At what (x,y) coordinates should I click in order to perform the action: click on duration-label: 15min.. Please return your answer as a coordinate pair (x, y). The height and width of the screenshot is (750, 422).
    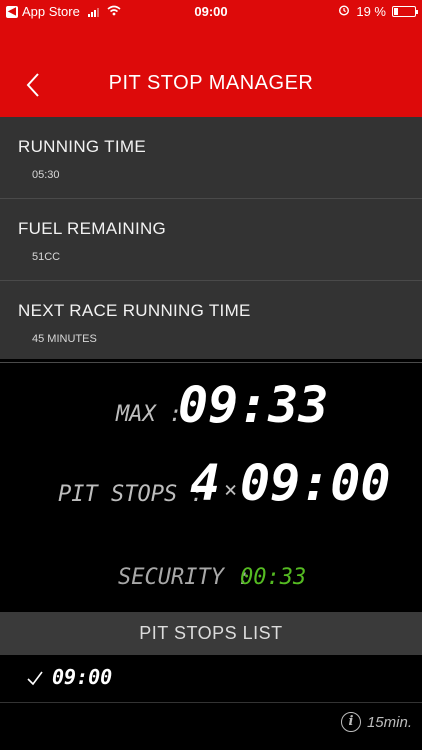
    Looking at the image, I should click on (389, 722).